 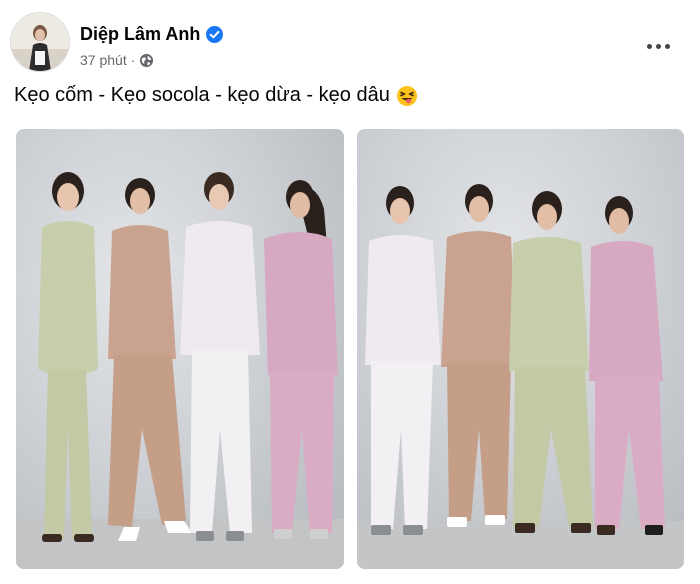 I want to click on more-options-icon, so click(x=658, y=46).